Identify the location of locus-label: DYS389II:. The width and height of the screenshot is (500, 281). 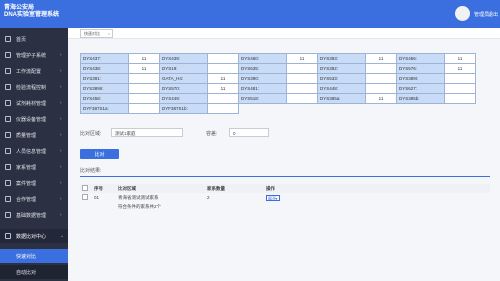
(104, 88).